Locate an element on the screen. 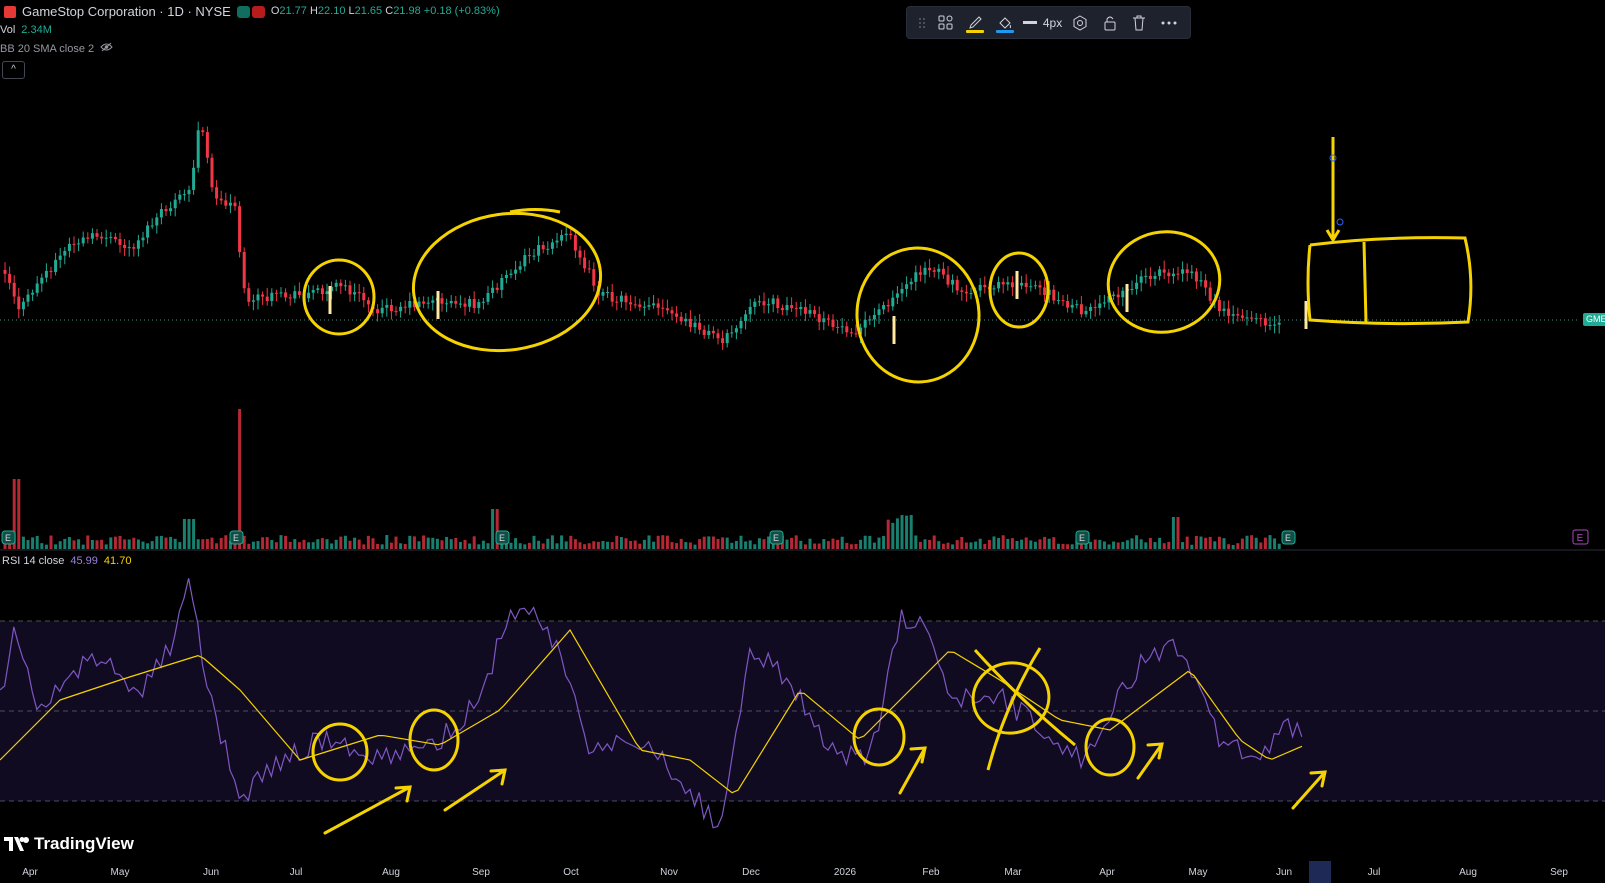 The width and height of the screenshot is (1605, 883). status-badges is located at coordinates (250, 11).